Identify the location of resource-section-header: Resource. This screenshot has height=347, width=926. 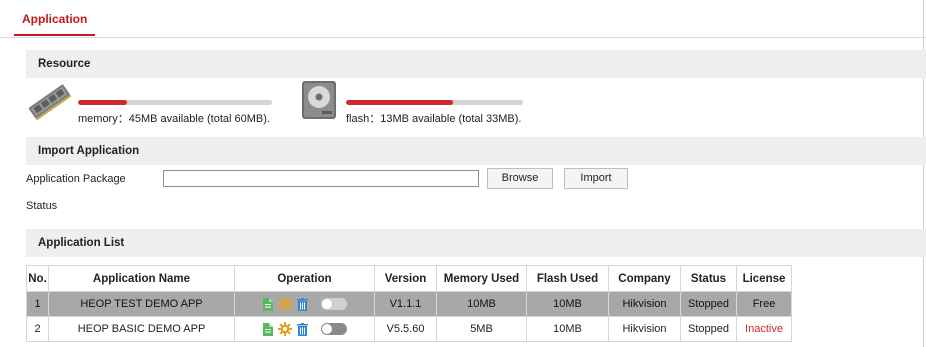
(476, 64).